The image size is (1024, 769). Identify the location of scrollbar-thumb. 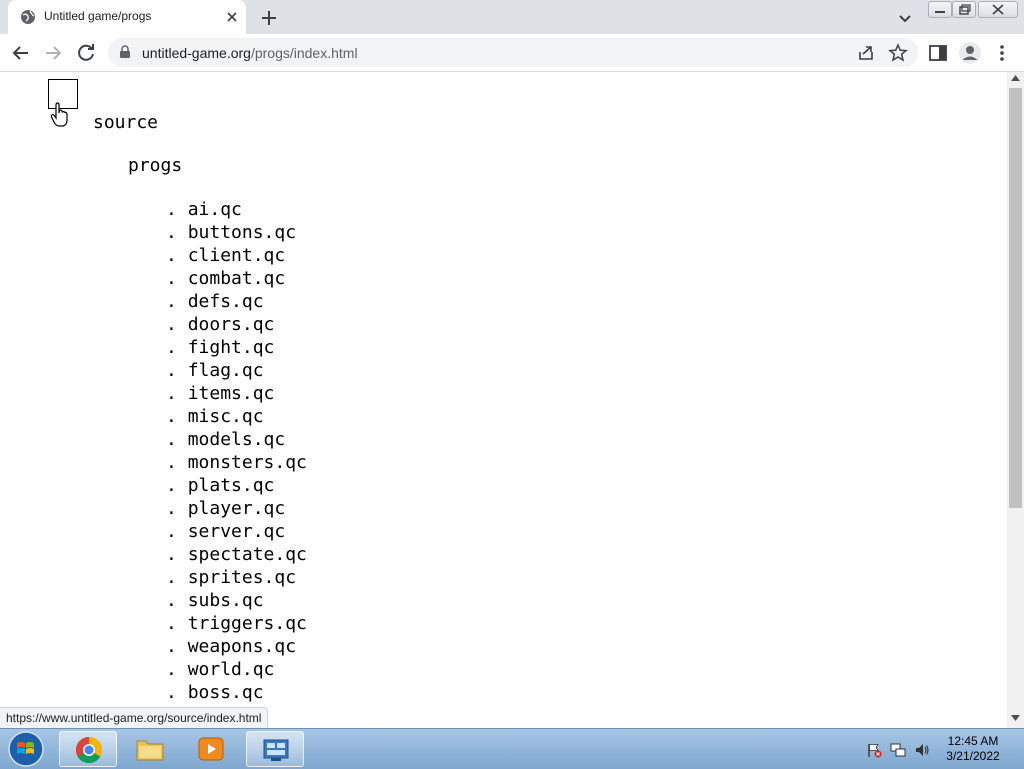
(1015, 298).